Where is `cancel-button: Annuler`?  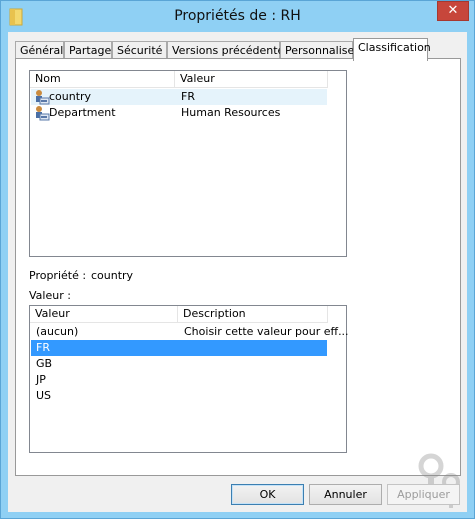 cancel-button: Annuler is located at coordinates (345, 494).